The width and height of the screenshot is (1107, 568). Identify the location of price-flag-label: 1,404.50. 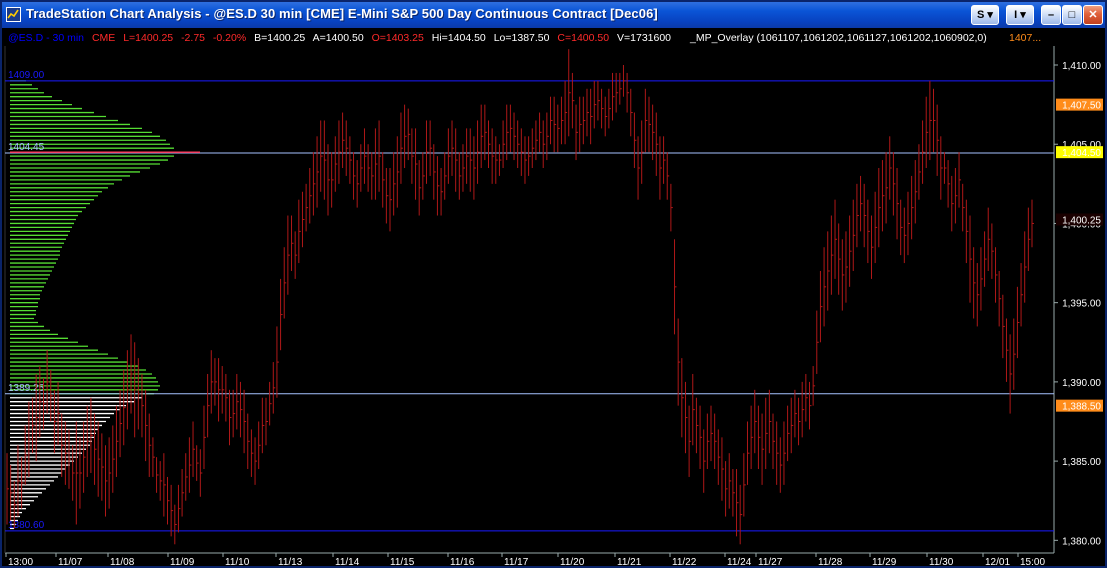
(1081, 153).